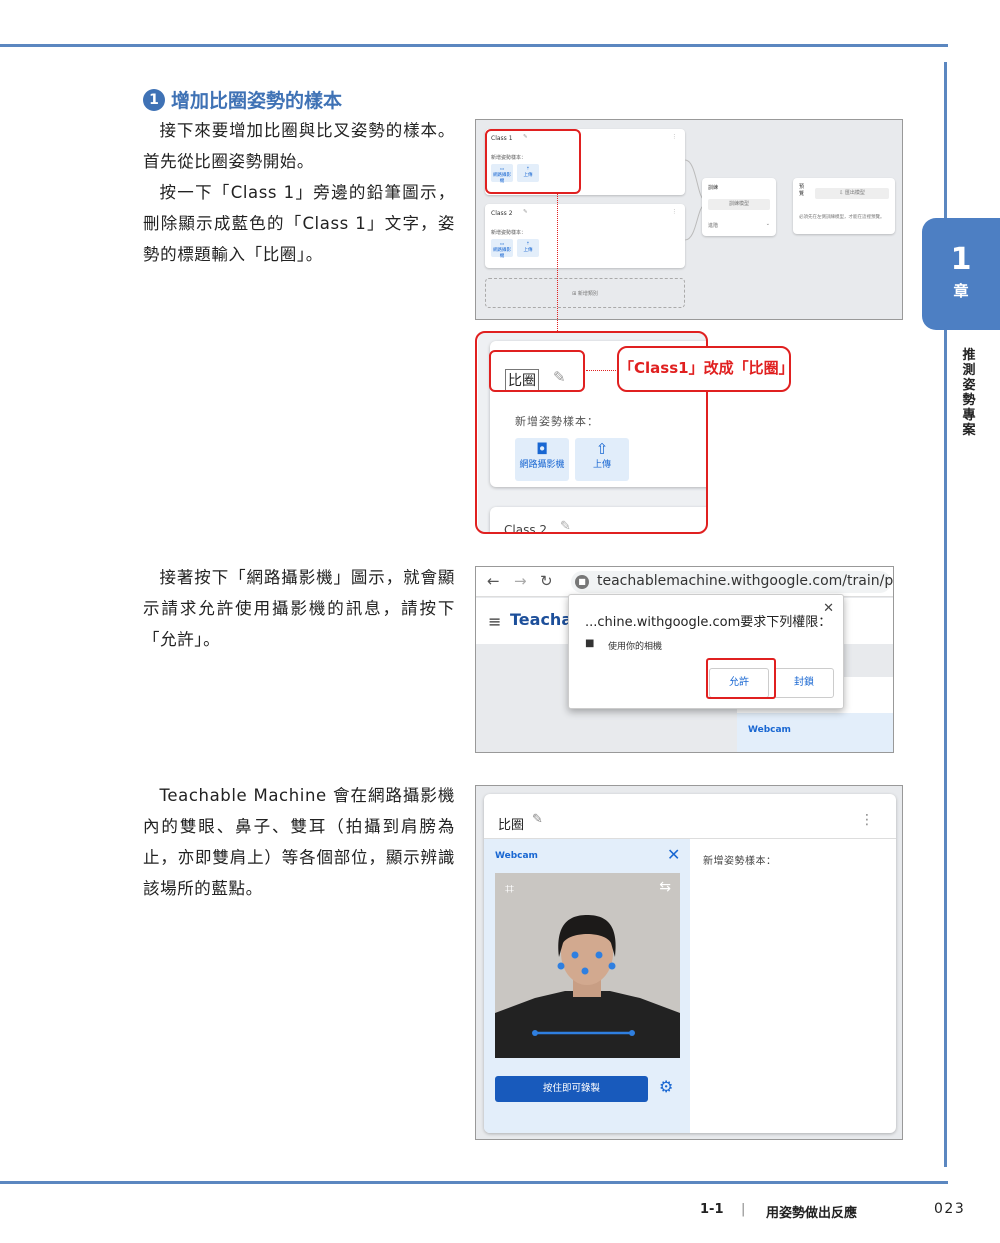  I want to click on step-heading: 1 增加比圈姿勢的樣本, so click(242, 99).